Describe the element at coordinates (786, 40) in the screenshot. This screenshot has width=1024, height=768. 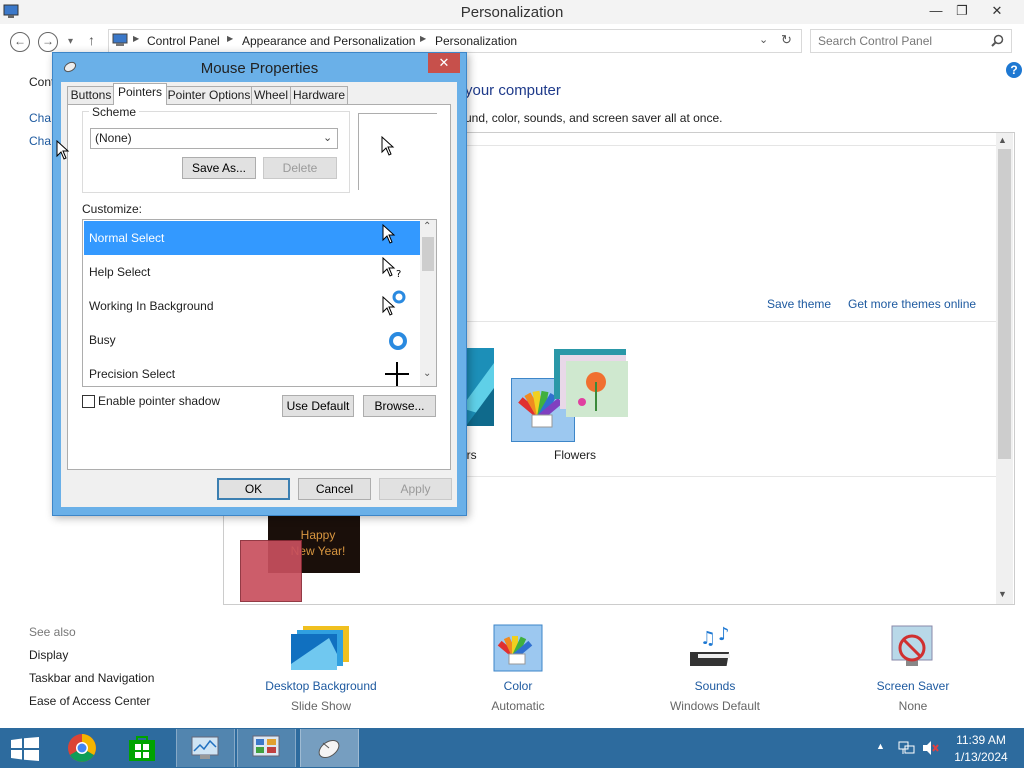
I see `refresh-icon: ↻` at that location.